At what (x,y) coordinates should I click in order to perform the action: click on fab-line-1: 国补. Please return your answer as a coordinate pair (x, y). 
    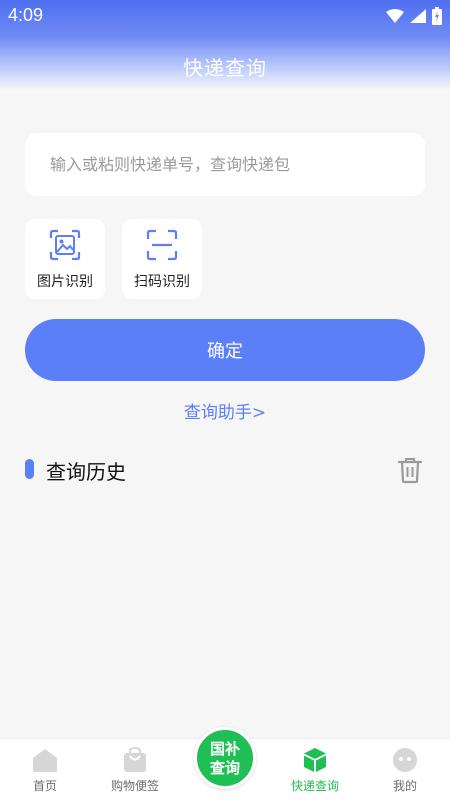
    Looking at the image, I should click on (224, 749).